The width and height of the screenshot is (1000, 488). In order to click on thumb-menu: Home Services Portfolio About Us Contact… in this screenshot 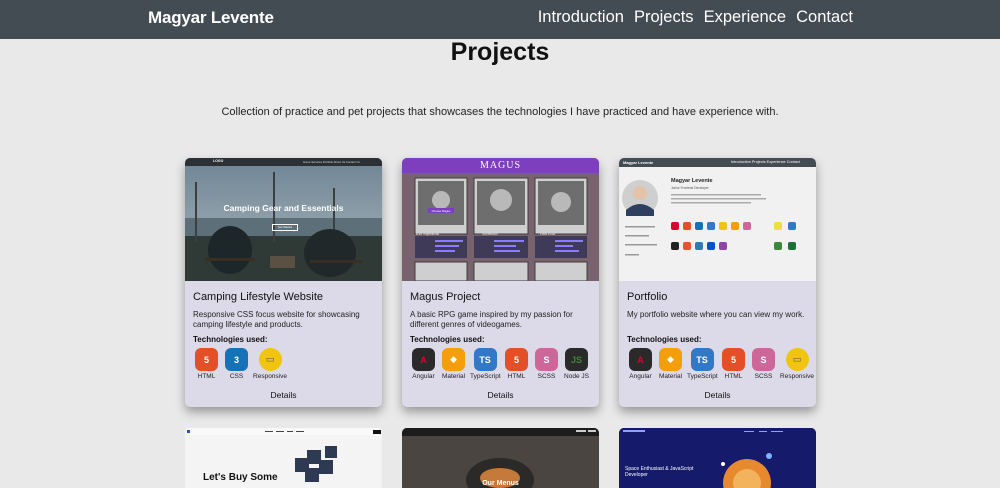, I will do `click(331, 161)`.